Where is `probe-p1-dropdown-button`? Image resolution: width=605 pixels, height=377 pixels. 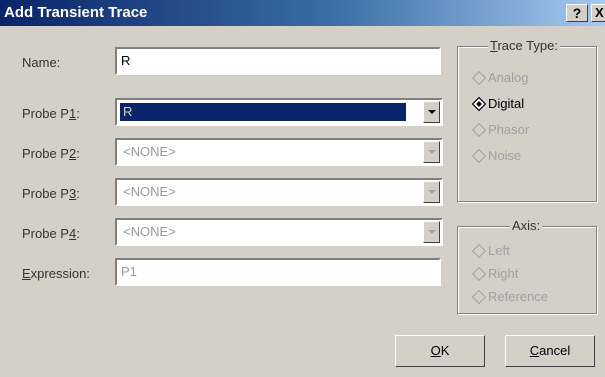
probe-p1-dropdown-button is located at coordinates (431, 112).